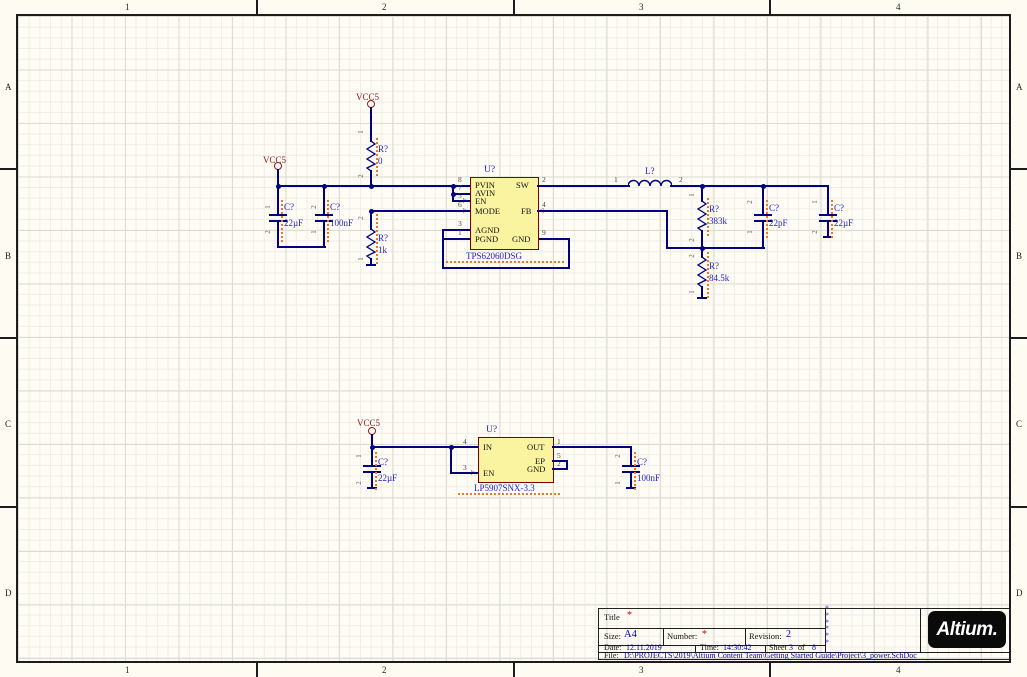 The height and width of the screenshot is (677, 1027). What do you see at coordinates (487, 239) in the screenshot?
I see `pin-name: PGND` at bounding box center [487, 239].